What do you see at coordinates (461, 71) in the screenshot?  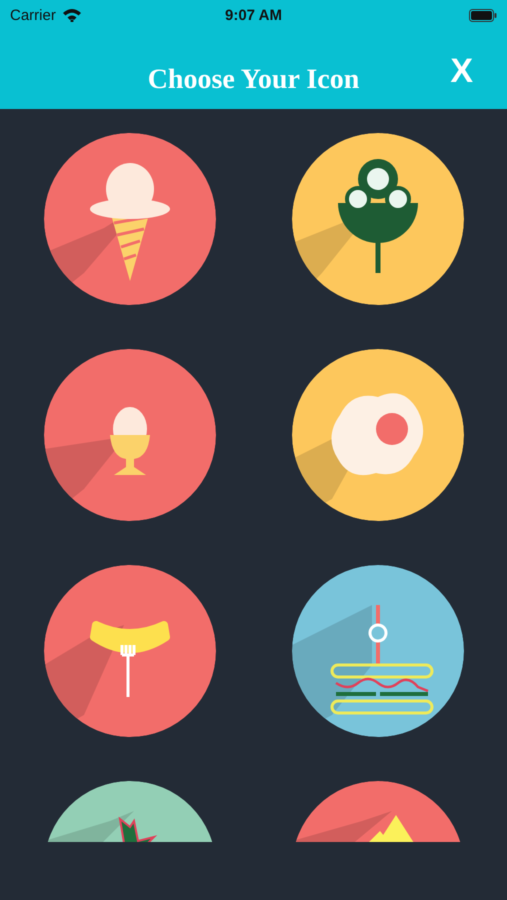 I see `close-button: X` at bounding box center [461, 71].